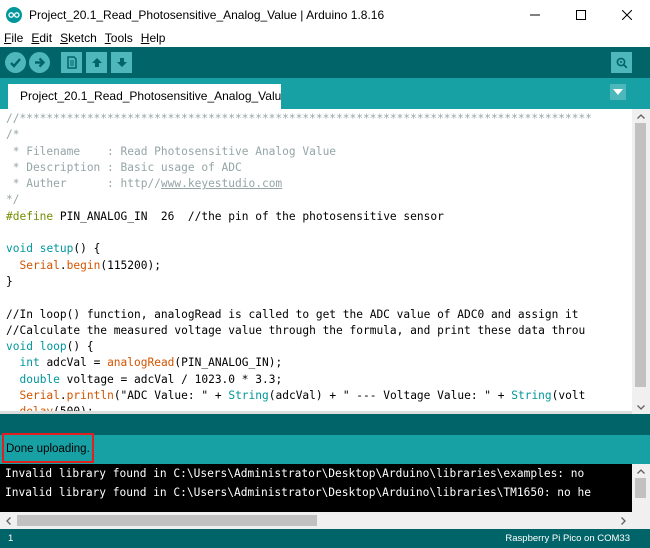  I want to click on verify-button, so click(15, 62).